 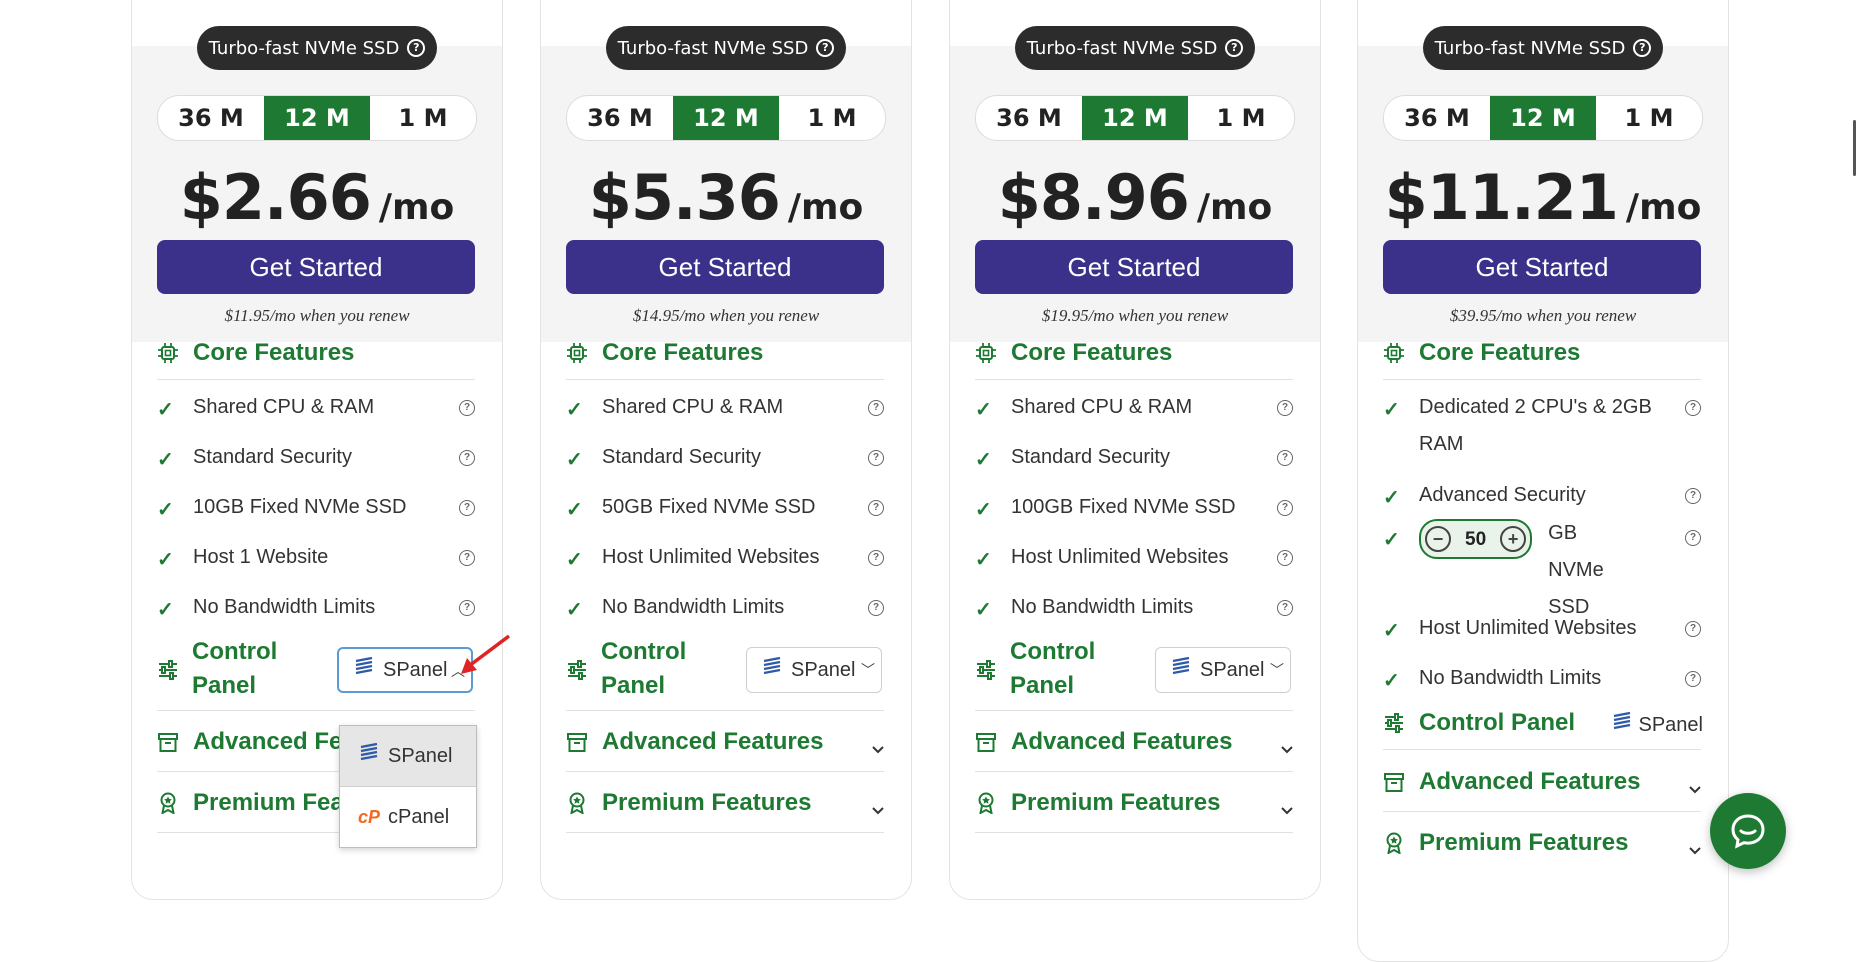 I want to click on nvme-badge: Turbo-fast NVMe SSD?, so click(x=317, y=48).